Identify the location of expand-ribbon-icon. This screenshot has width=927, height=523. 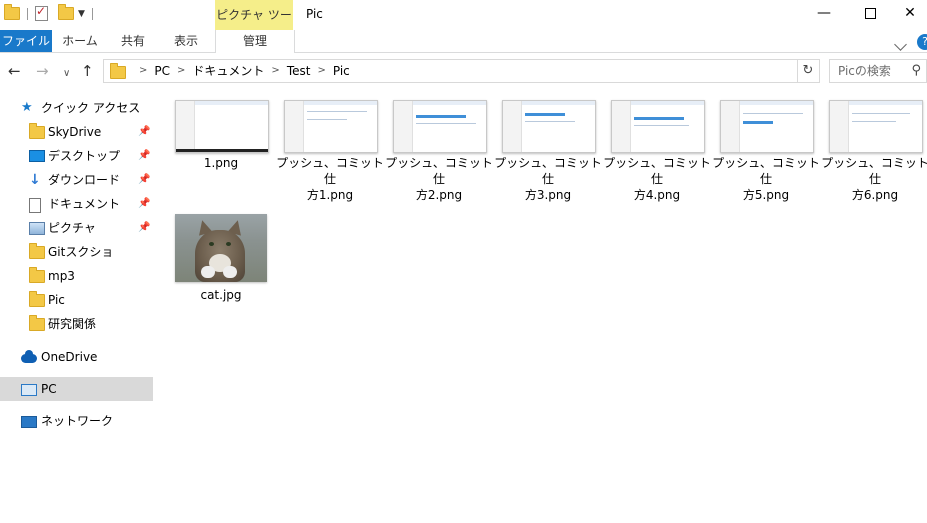
(900, 44).